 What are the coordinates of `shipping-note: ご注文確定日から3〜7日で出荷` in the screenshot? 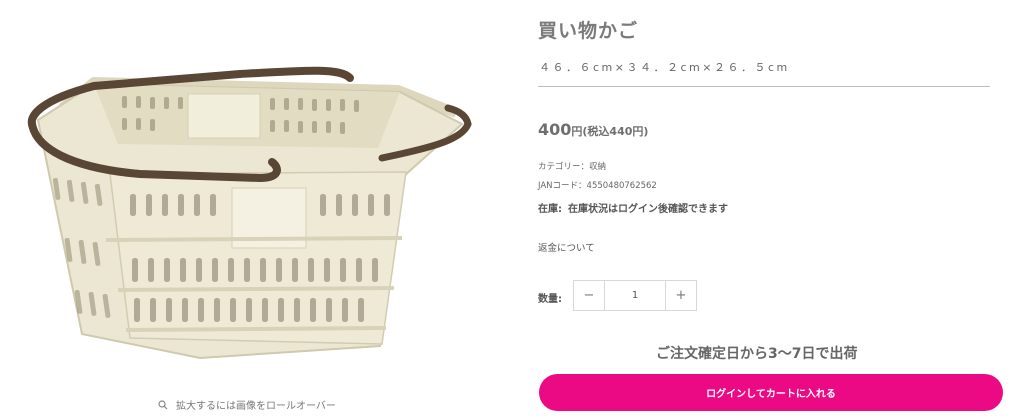 It's located at (757, 354).